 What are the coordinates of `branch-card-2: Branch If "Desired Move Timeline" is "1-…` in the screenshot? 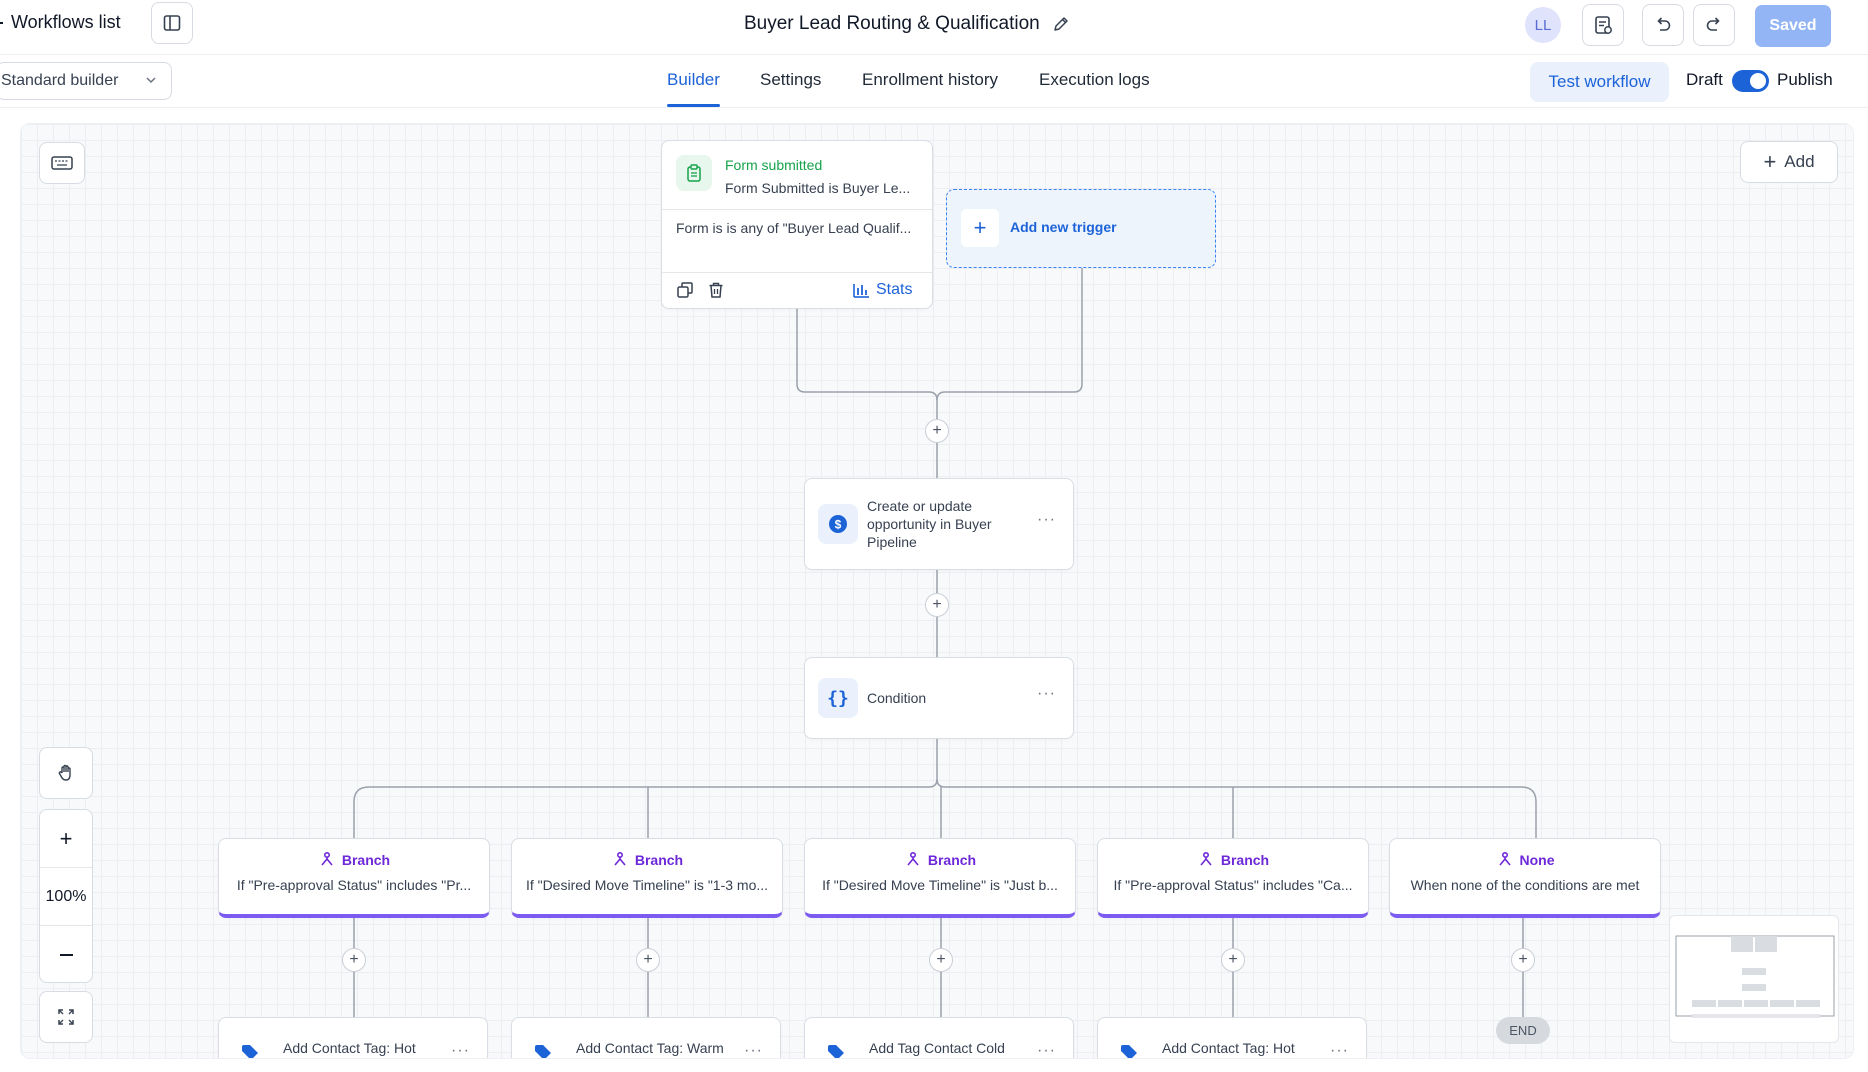 It's located at (647, 878).